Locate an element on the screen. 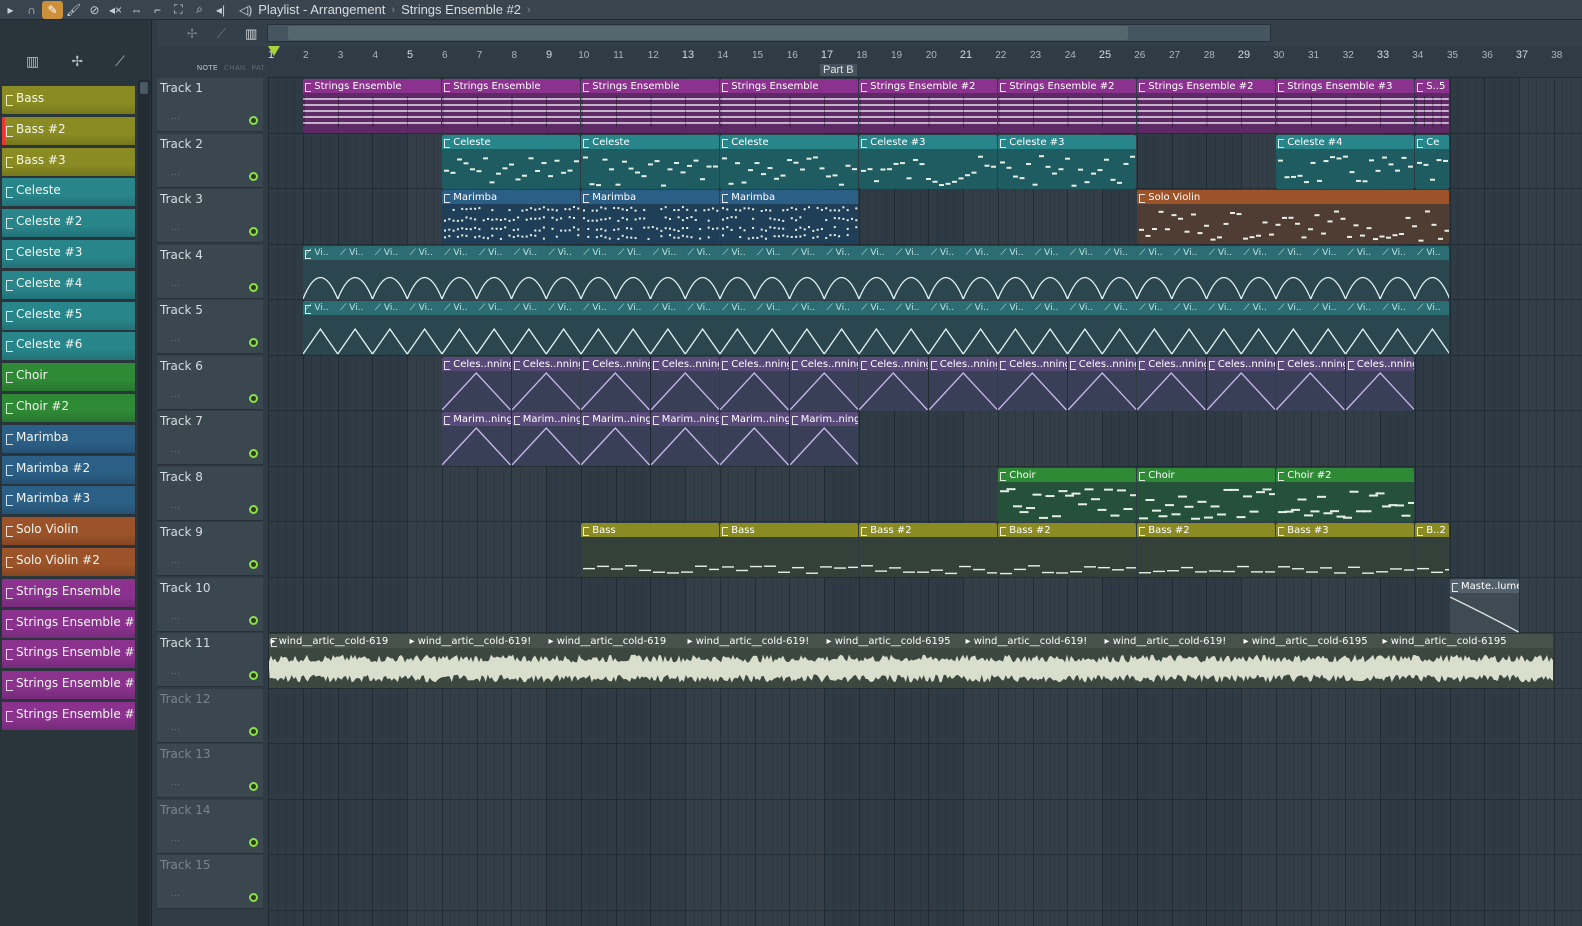 Image resolution: width=1582 pixels, height=926 pixels. pattern-item: Celeste #5 is located at coordinates (68, 316).